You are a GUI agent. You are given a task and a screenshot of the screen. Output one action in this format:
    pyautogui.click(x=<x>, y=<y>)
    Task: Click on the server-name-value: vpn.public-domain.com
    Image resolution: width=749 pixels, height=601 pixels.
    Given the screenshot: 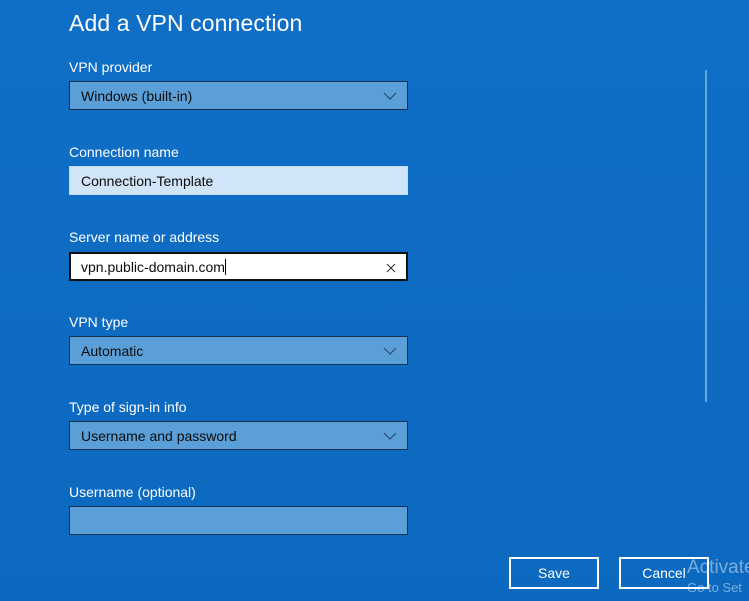 What is the action you would take?
    pyautogui.click(x=153, y=267)
    